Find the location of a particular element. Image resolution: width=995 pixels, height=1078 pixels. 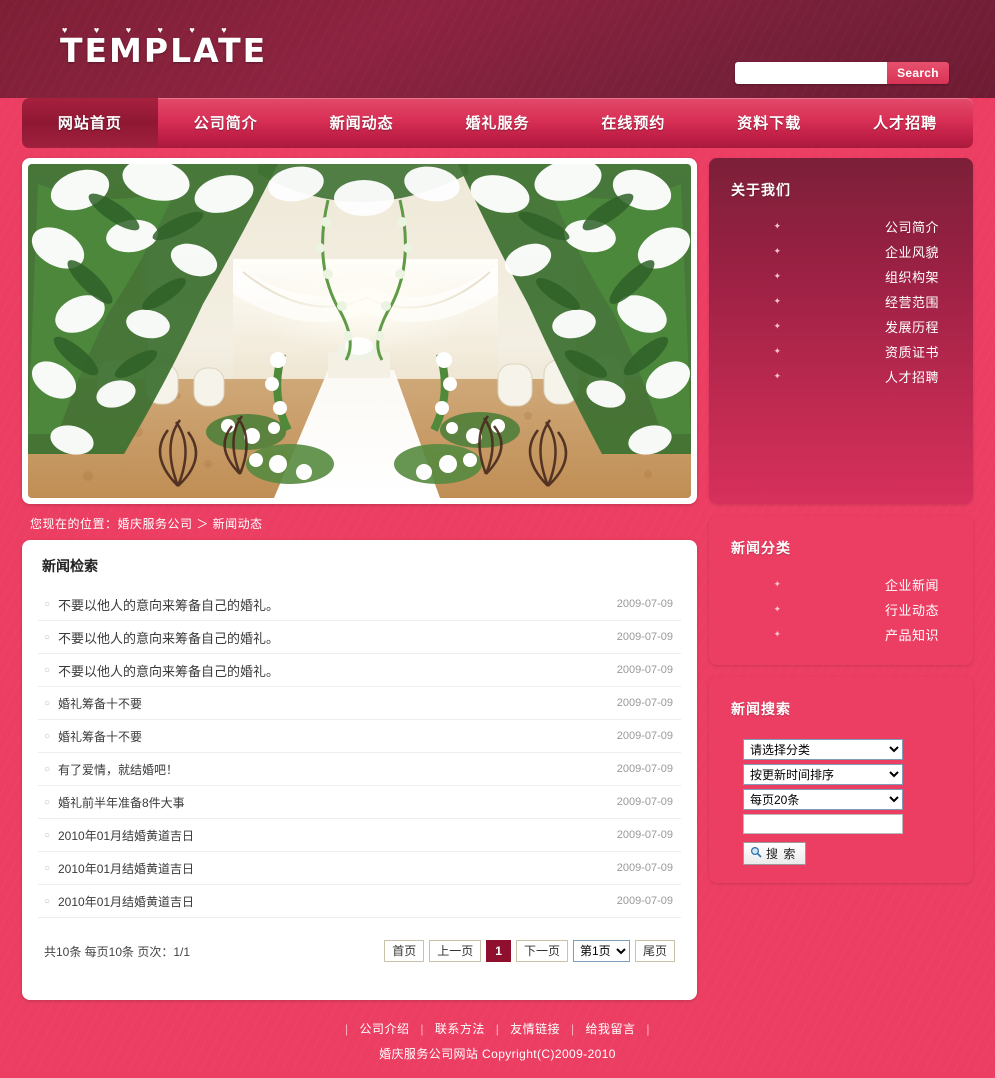

news-item-title: 婚礼前半年准备8件大事 is located at coordinates (121, 802).